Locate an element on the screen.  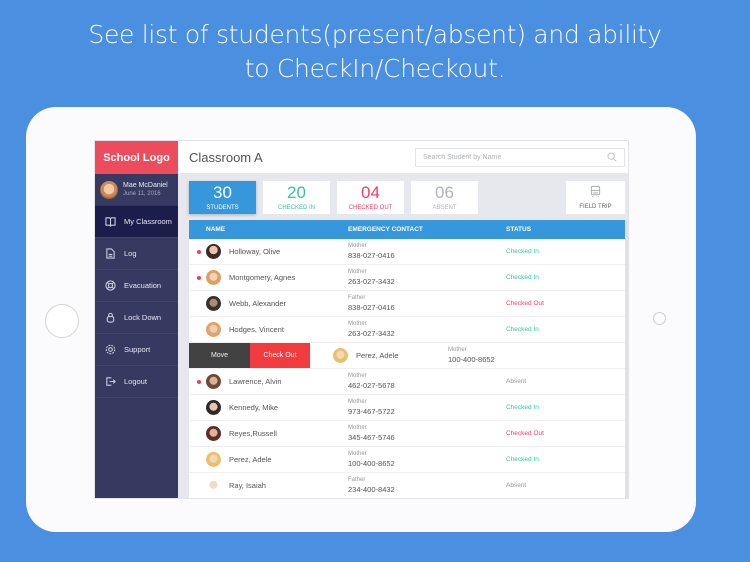
column-header-name: NAME is located at coordinates (268, 229).